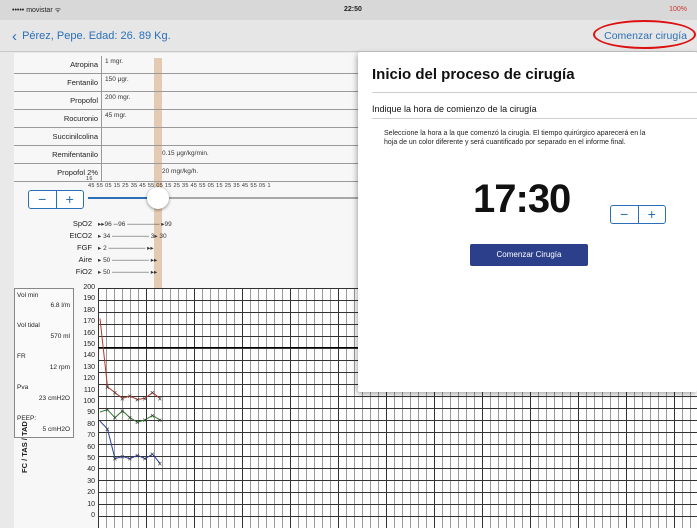 This screenshot has height=528, width=697. Describe the element at coordinates (89, 390) in the screenshot. I see `y-tick-label: 110` at that location.